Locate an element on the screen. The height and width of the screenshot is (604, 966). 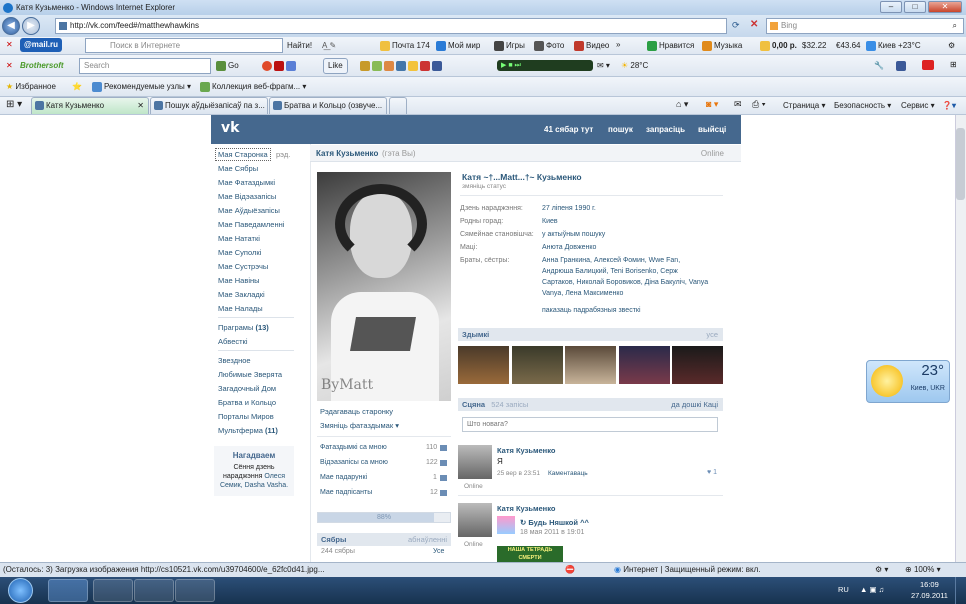
web-slice-gallery-link: Коллекция веб-фрагм... ▾ is located at coordinates (253, 87).